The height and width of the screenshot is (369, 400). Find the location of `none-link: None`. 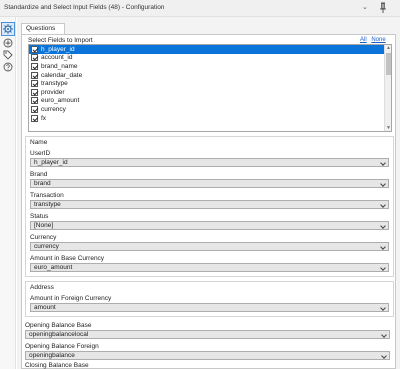

none-link: None is located at coordinates (378, 40).